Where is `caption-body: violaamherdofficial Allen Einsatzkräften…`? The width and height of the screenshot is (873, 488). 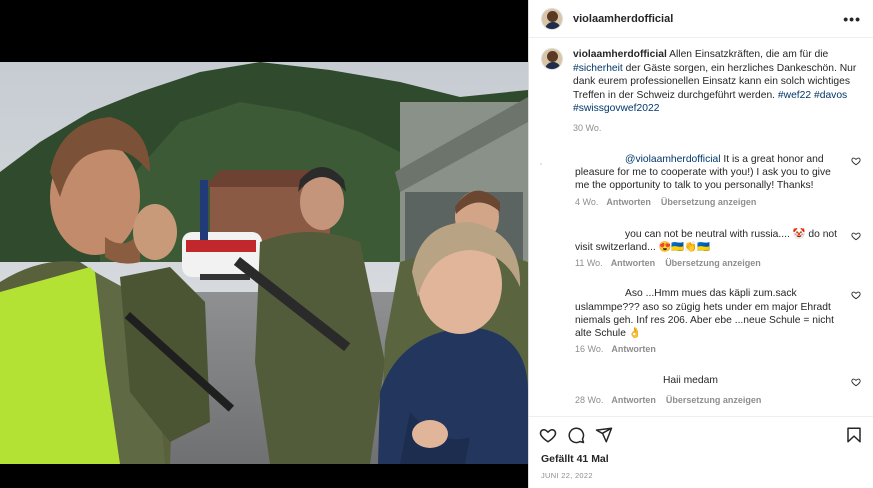
caption-body: violaamherdofficial Allen Einsatzkräften… is located at coordinates (717, 91).